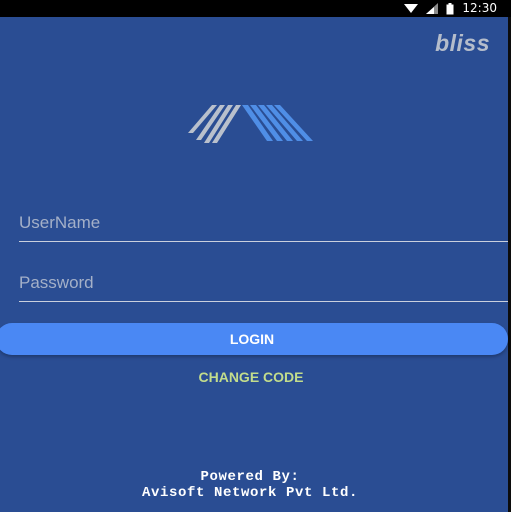 The height and width of the screenshot is (512, 511). I want to click on username-field, so click(263, 223).